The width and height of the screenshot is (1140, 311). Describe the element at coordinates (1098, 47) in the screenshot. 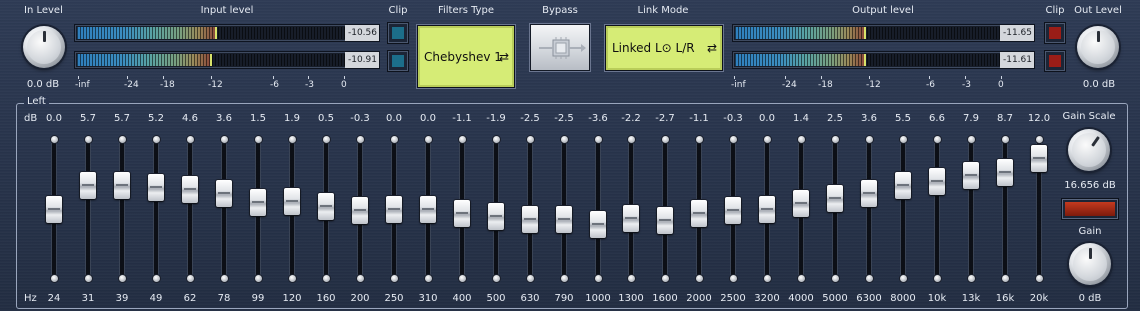

I see `out-level-knob` at that location.